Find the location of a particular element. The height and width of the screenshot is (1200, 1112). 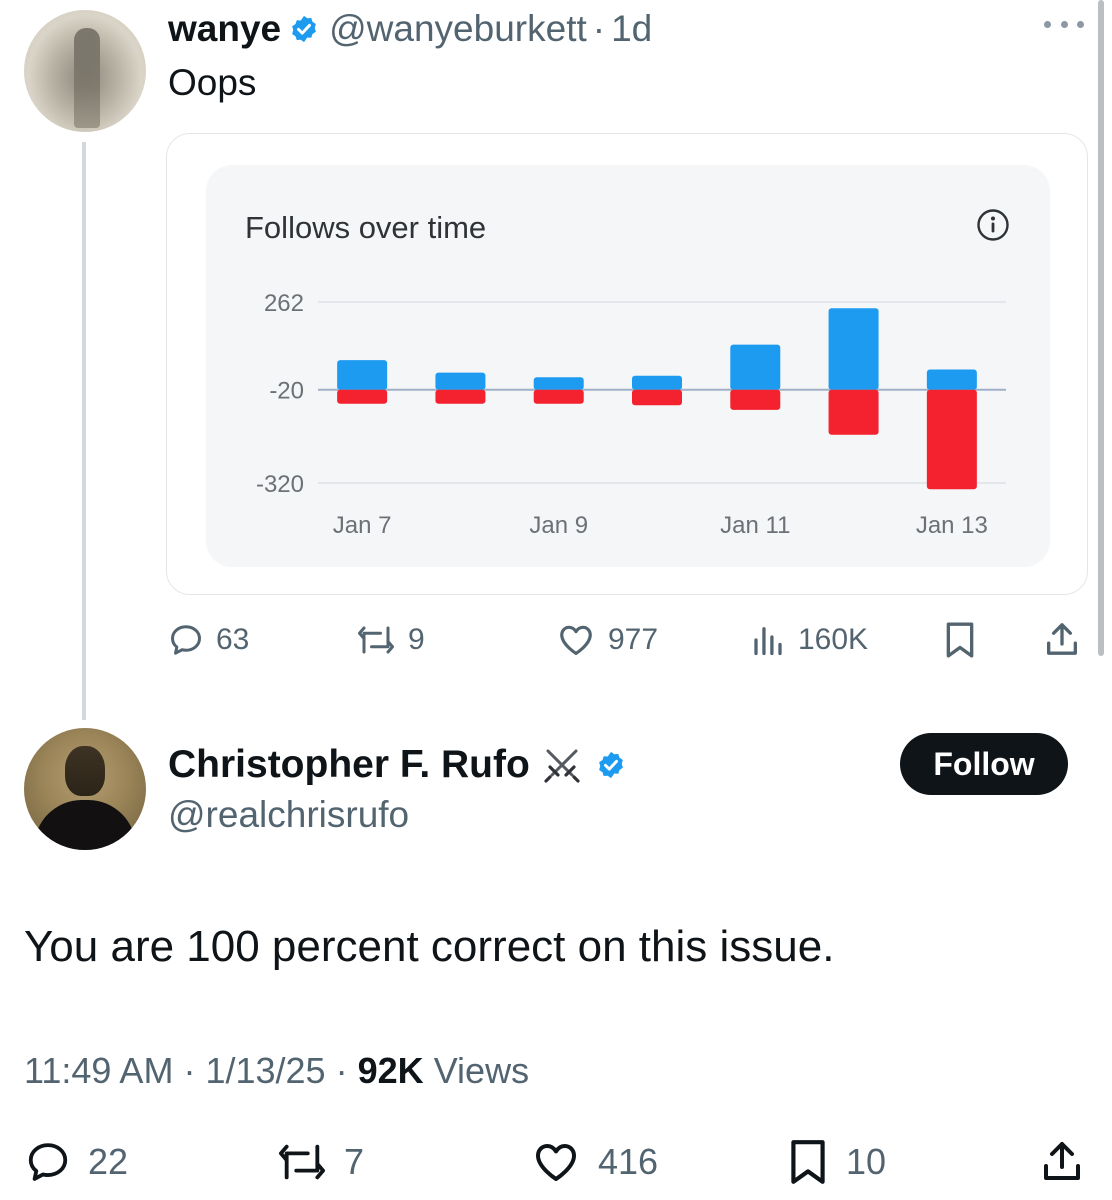

tweet-meta: 11:49 AM · 1/13/25 · 92K Views is located at coordinates (276, 1071).